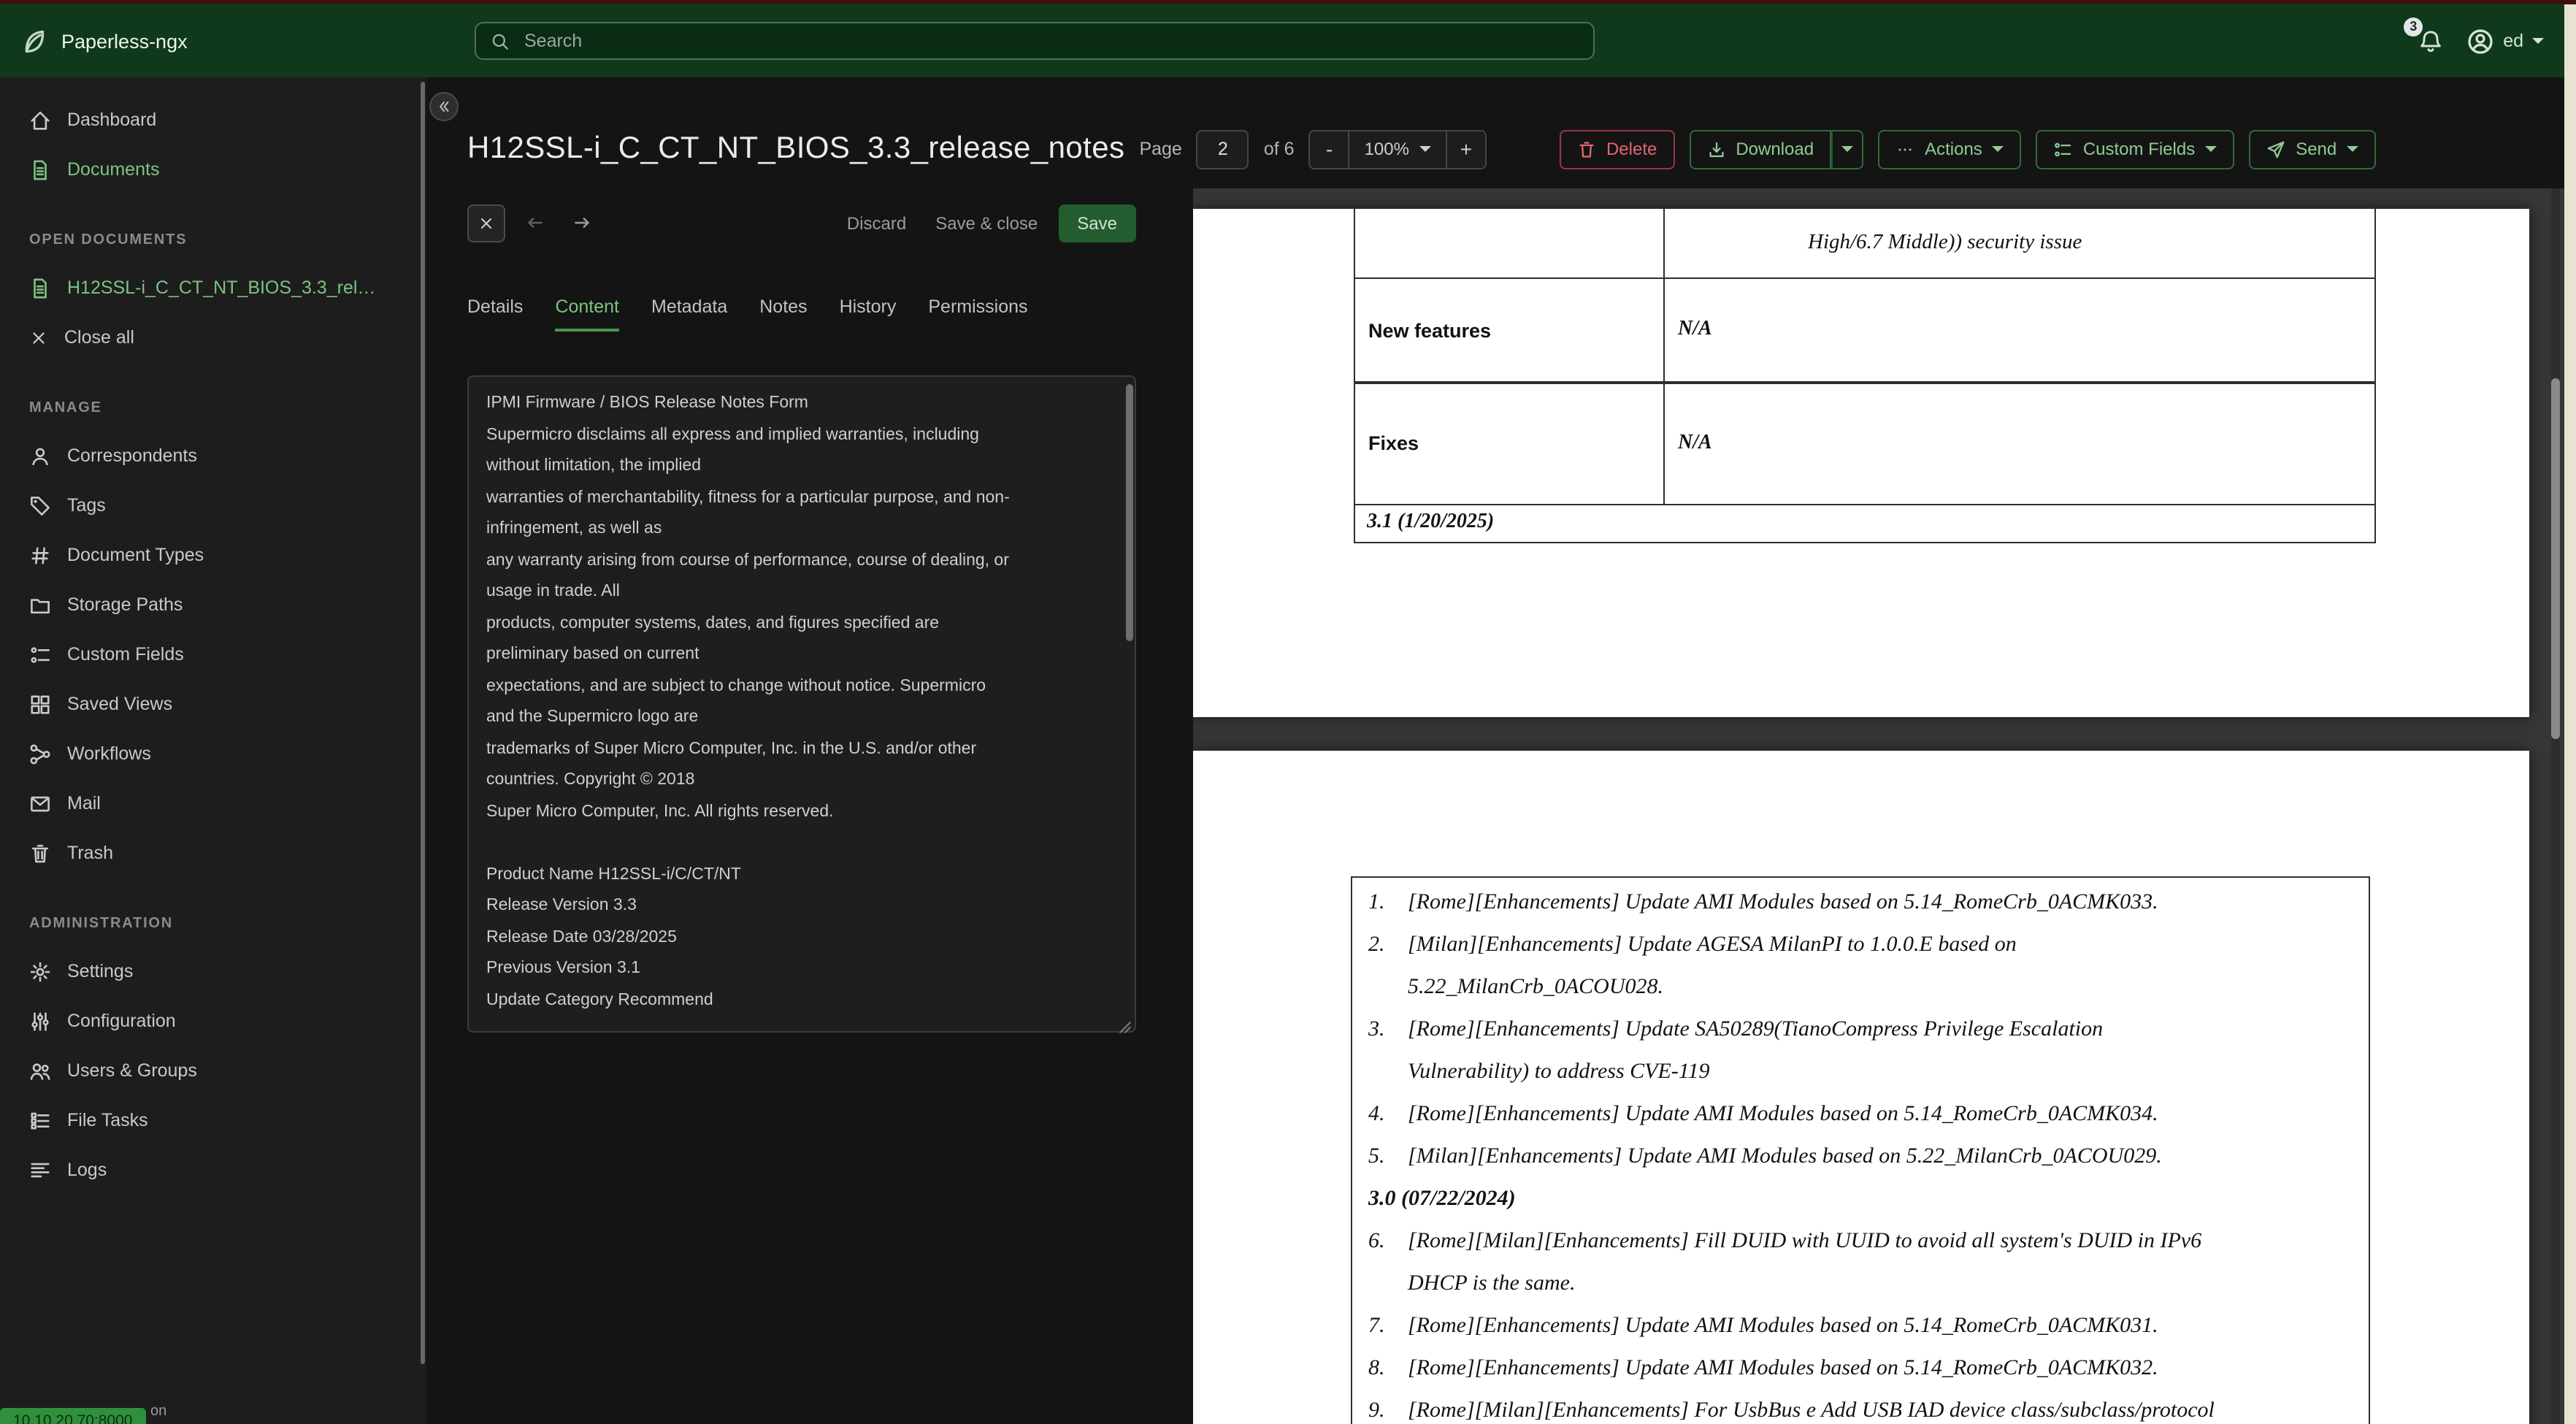 The image size is (2576, 1424). Describe the element at coordinates (1865, 523) in the screenshot. I see `table-version-row: 3.1 (1/20/2025)` at that location.